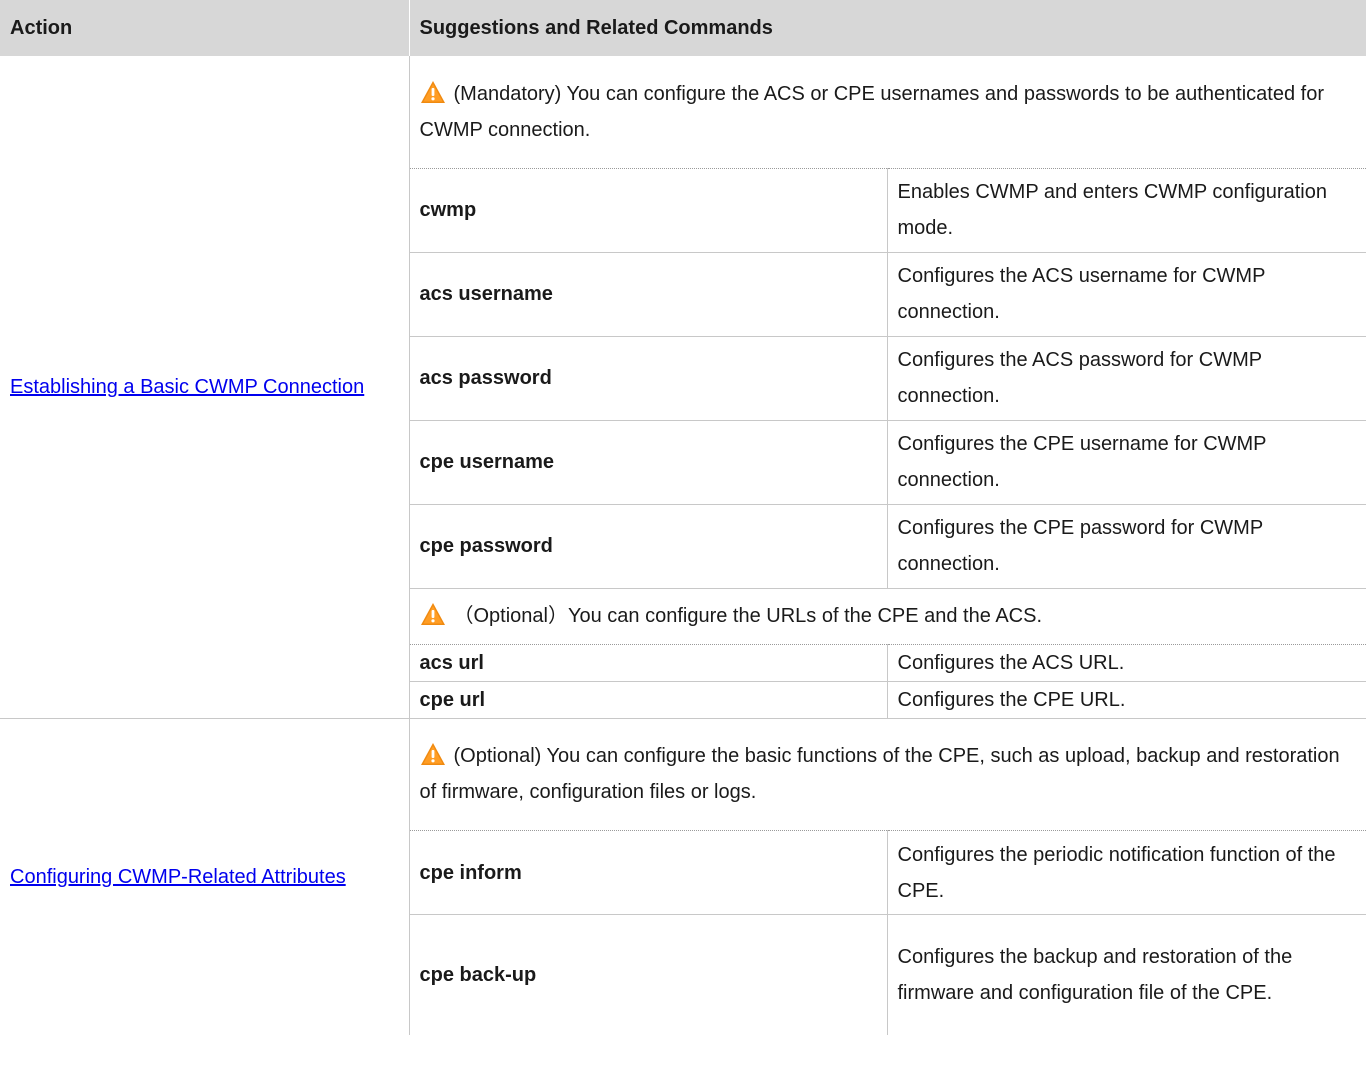  Describe the element at coordinates (1126, 663) in the screenshot. I see `description-cell: Configures the ACS URL.` at that location.